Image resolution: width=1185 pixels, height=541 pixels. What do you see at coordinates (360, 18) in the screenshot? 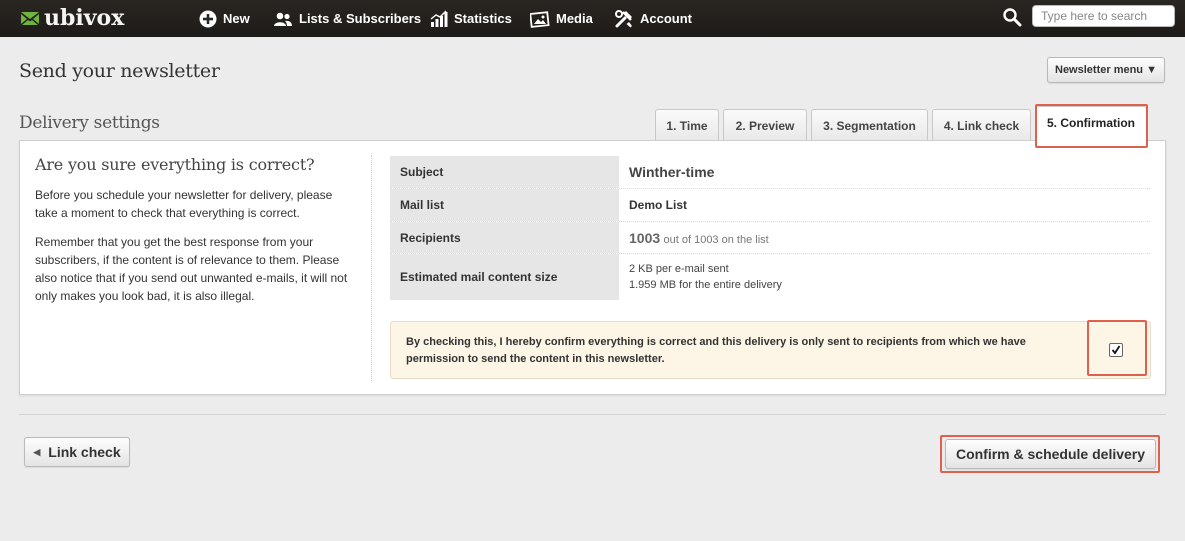
I see `nav-lists-label: Lists & Subscribers` at bounding box center [360, 18].